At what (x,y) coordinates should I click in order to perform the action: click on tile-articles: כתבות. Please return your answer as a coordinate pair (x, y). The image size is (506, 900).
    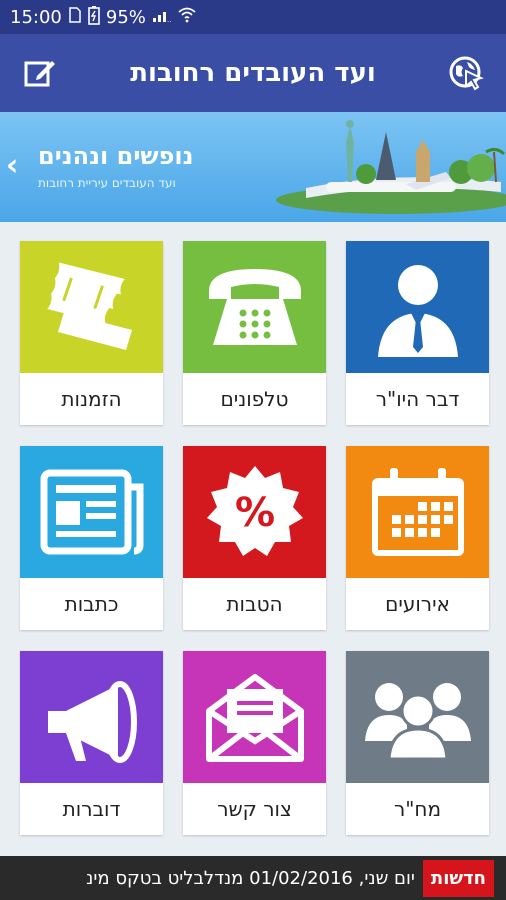
    Looking at the image, I should click on (91, 538).